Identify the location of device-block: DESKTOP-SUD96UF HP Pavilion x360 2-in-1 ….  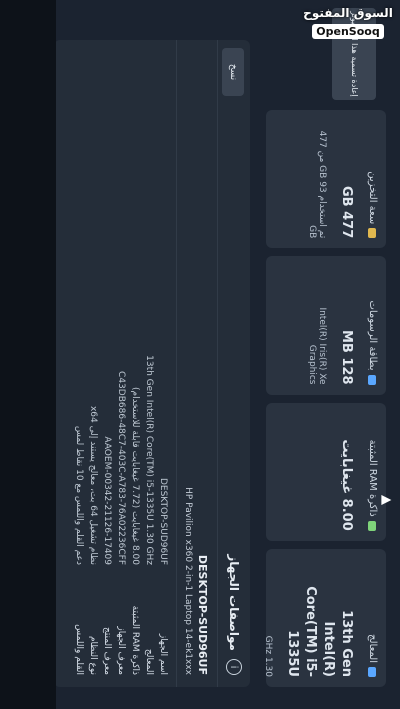
(196, 363).